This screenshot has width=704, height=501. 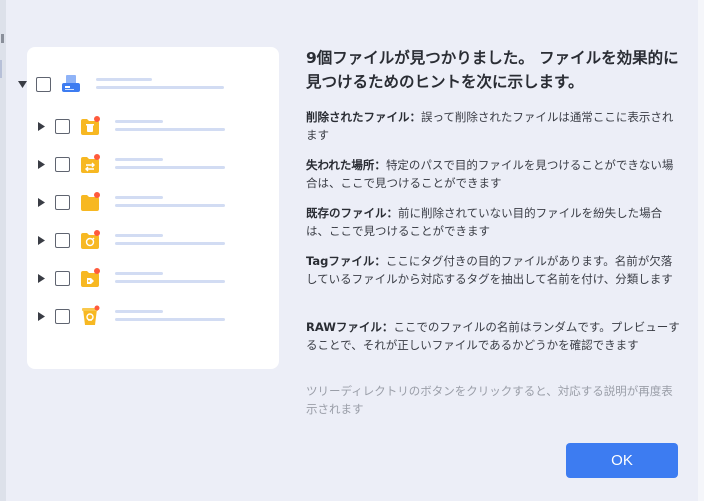 What do you see at coordinates (43, 84) in the screenshot?
I see `tree-root-checkbox` at bounding box center [43, 84].